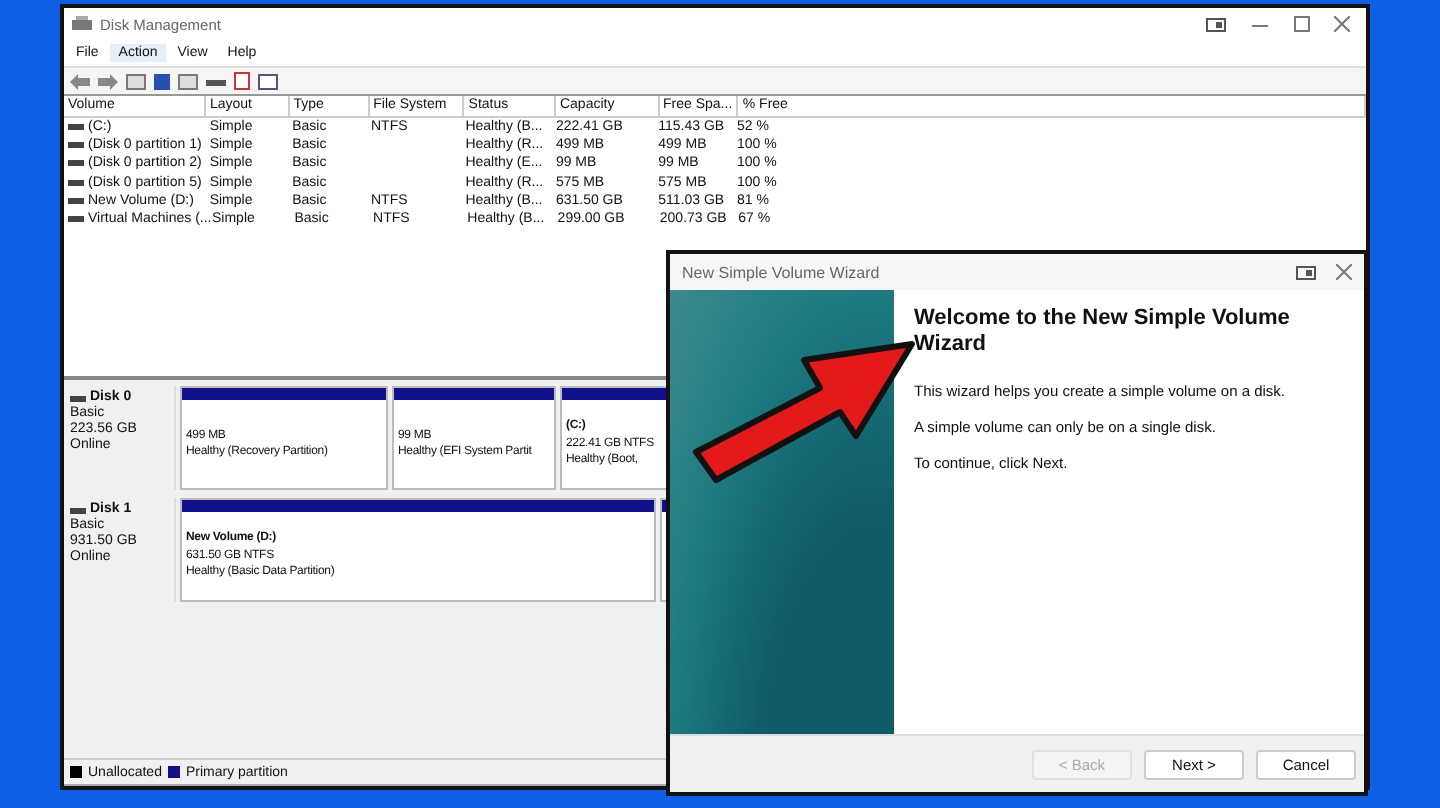  Describe the element at coordinates (1302, 24) in the screenshot. I see `maximize-icon` at that location.